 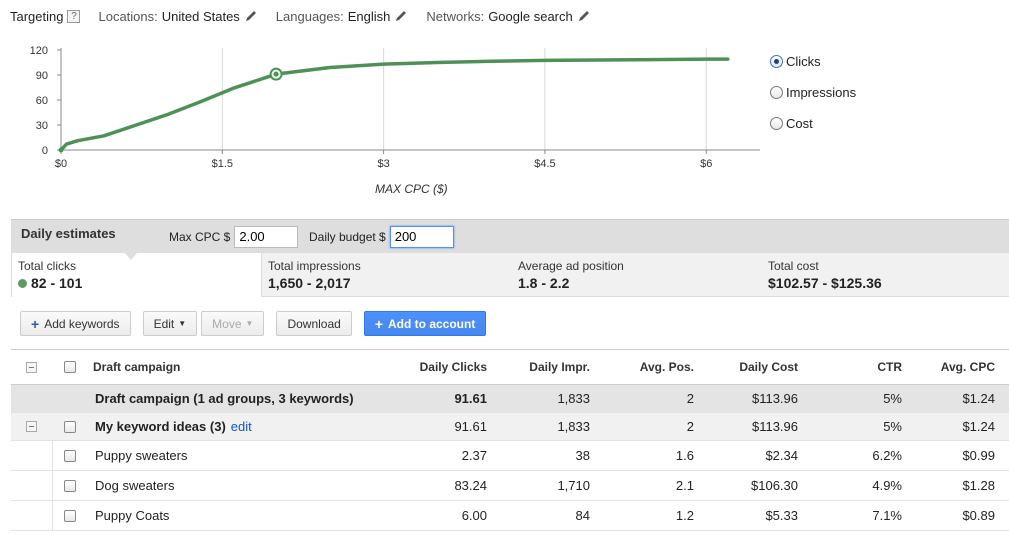 What do you see at coordinates (170, 323) in the screenshot?
I see `edit-dropdown-button: Edit ▼` at bounding box center [170, 323].